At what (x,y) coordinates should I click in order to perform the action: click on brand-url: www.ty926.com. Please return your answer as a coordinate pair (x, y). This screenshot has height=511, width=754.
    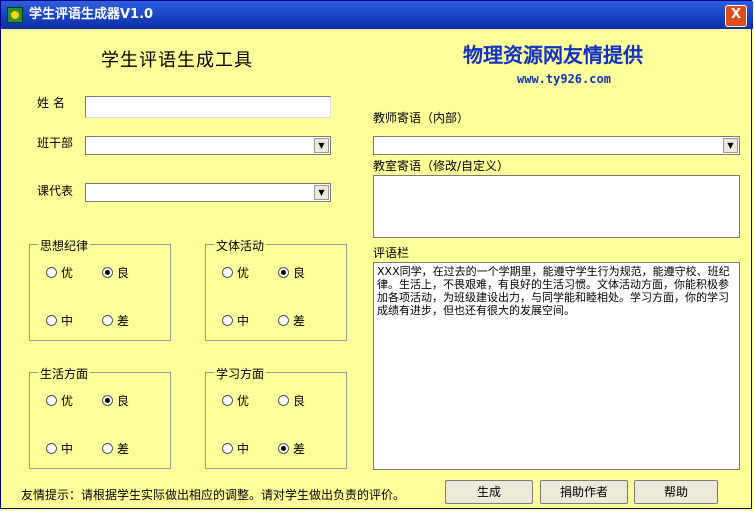
    Looking at the image, I should click on (564, 79).